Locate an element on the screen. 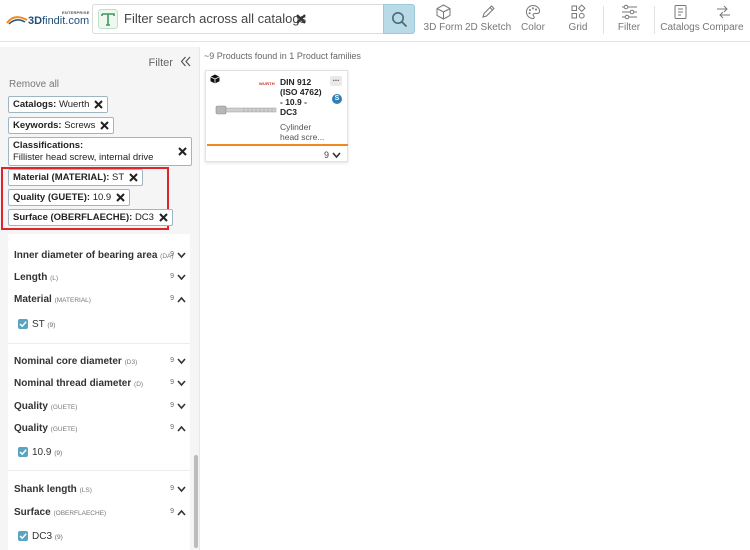  filter-chip-surface: Surface (OBERFLAECHE): DC3 is located at coordinates (90, 217).